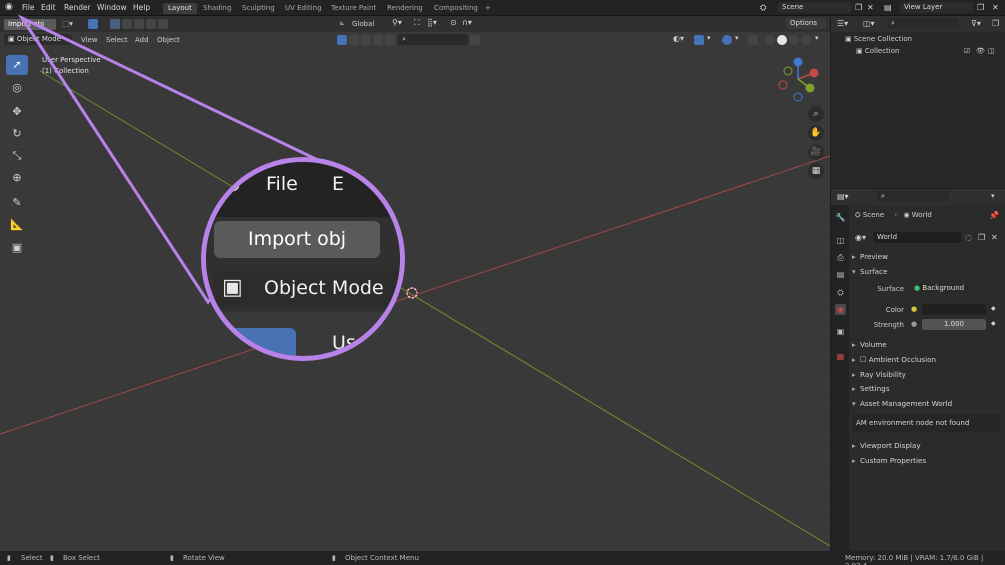  I want to click on world-tab-icon: ◉, so click(840, 309).